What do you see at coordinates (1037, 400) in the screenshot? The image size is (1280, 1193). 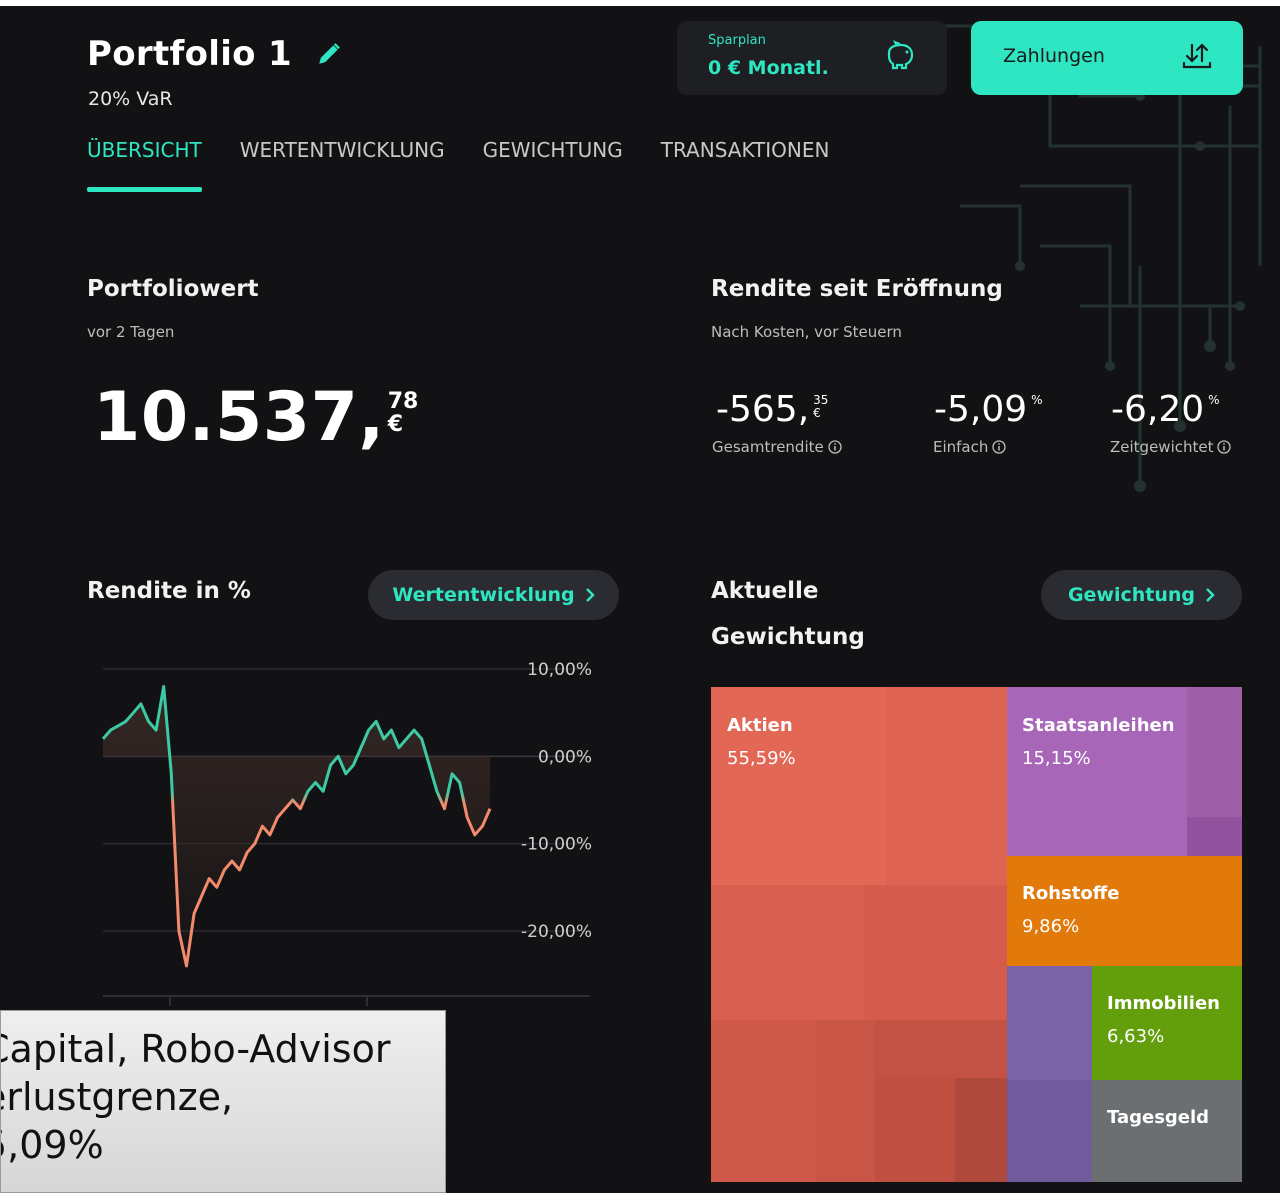 I see `simple-return-unit: %` at bounding box center [1037, 400].